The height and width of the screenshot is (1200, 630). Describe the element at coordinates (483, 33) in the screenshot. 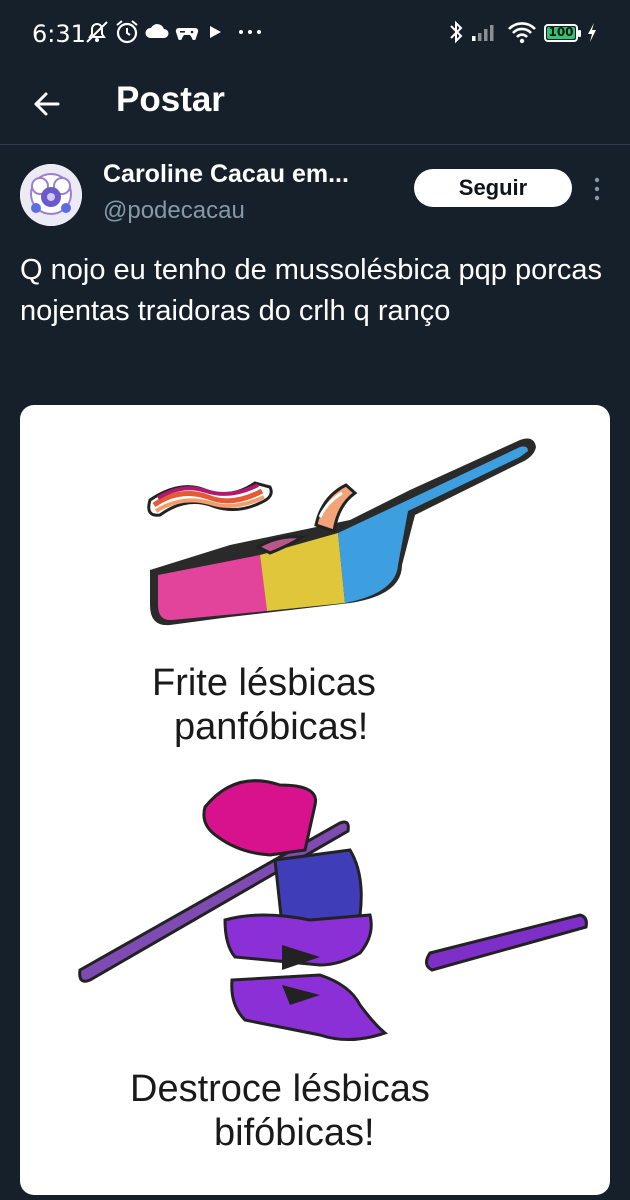

I see `signal-icon` at that location.